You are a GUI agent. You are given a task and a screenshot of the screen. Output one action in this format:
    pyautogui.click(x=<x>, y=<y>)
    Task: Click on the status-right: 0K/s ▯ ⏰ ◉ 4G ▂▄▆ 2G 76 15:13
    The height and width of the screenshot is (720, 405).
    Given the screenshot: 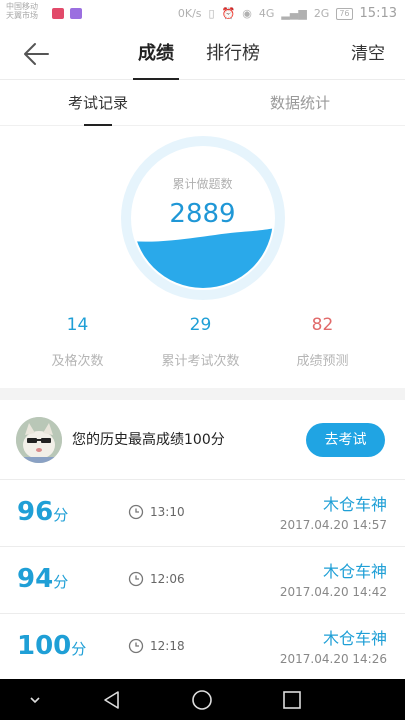 What is the action you would take?
    pyautogui.click(x=287, y=13)
    